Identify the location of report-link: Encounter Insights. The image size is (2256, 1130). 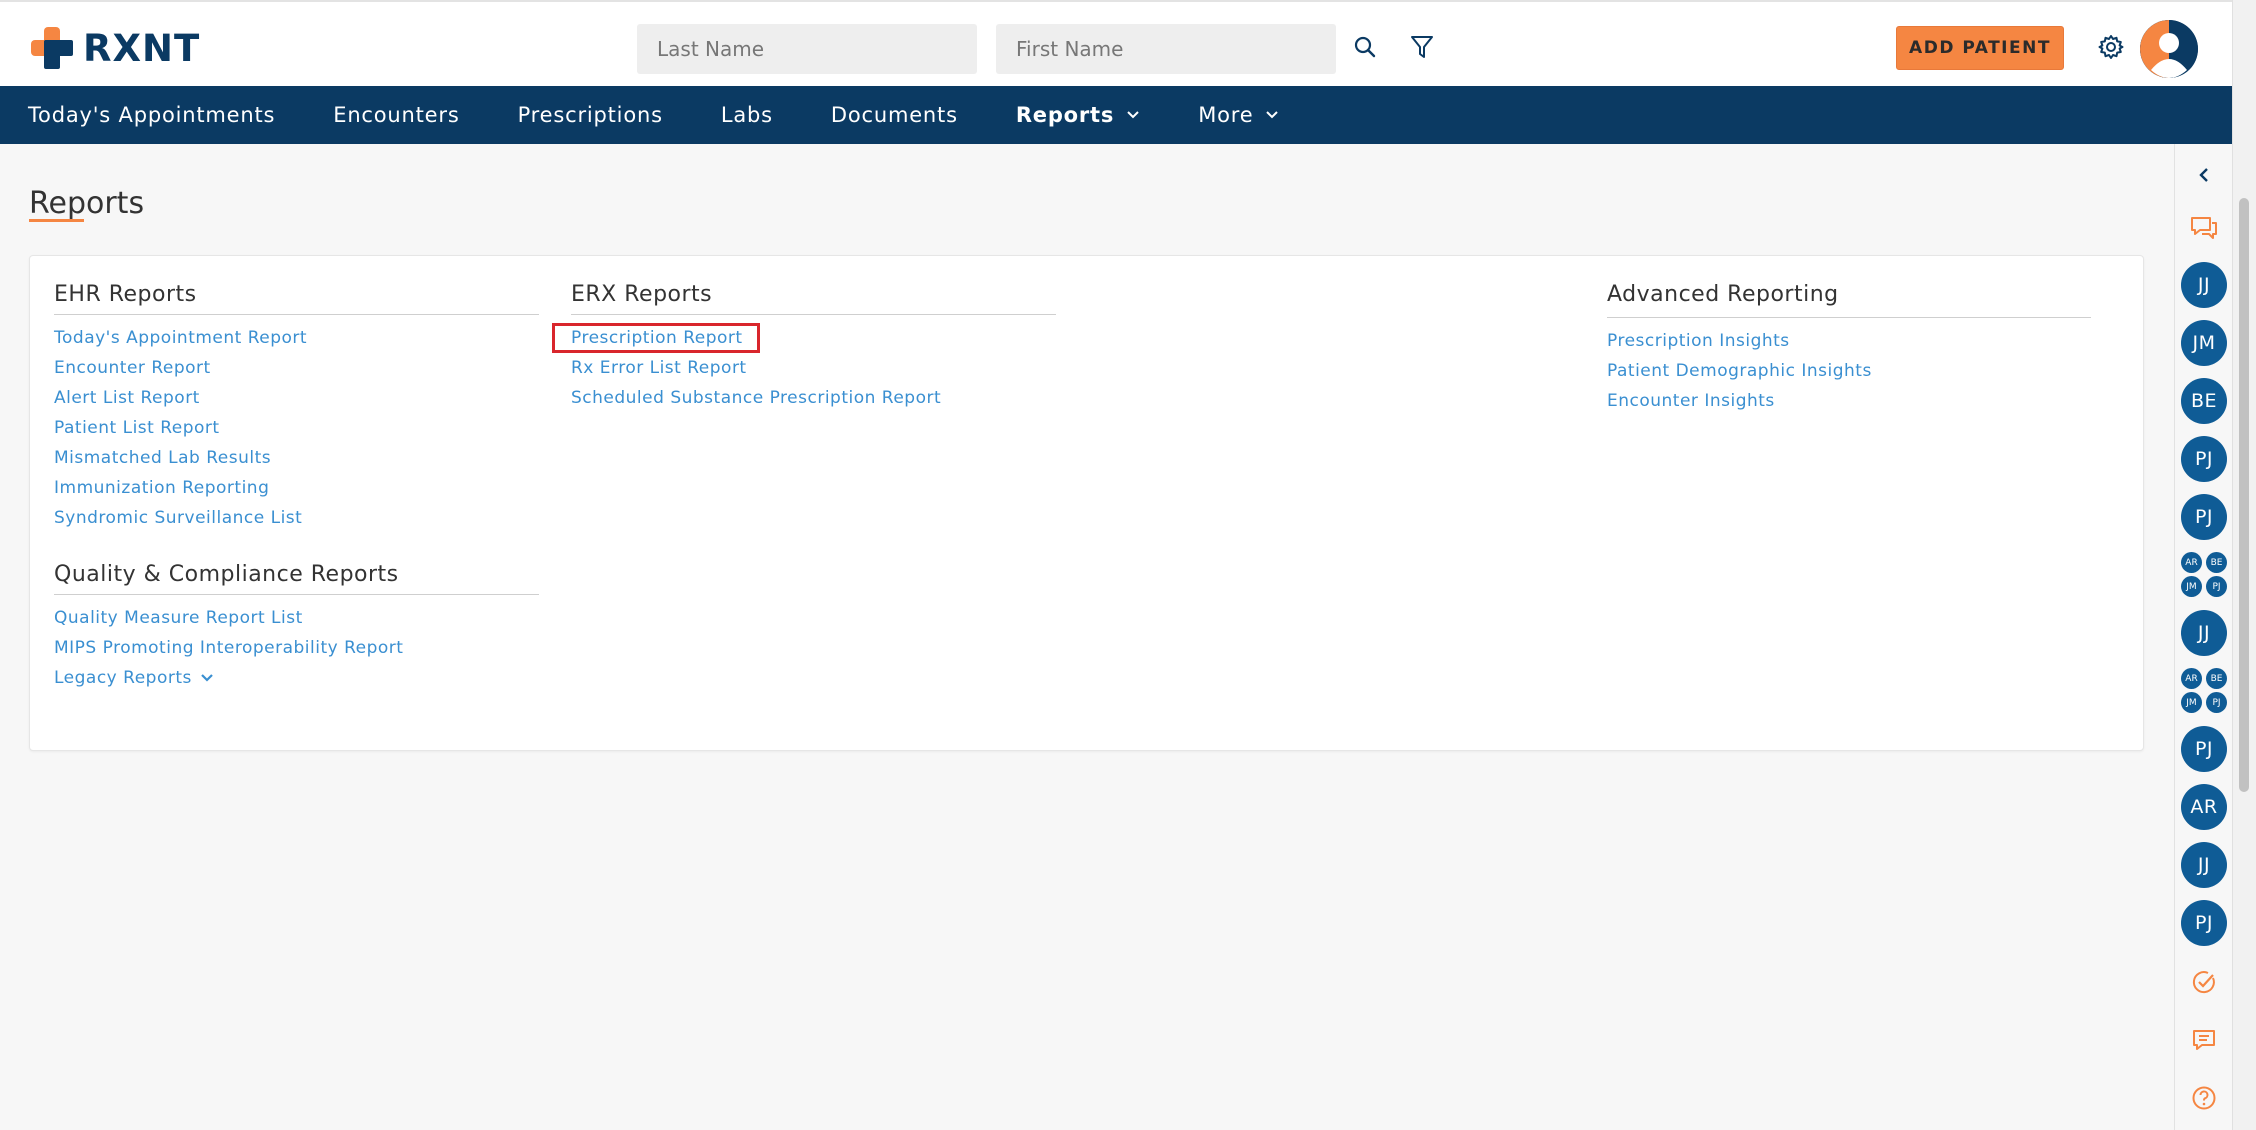
(1691, 401).